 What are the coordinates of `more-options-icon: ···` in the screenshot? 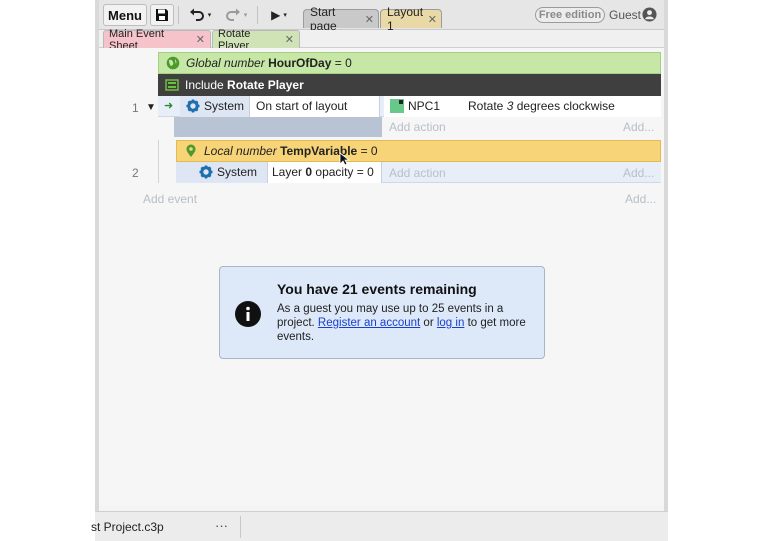 It's located at (221, 525).